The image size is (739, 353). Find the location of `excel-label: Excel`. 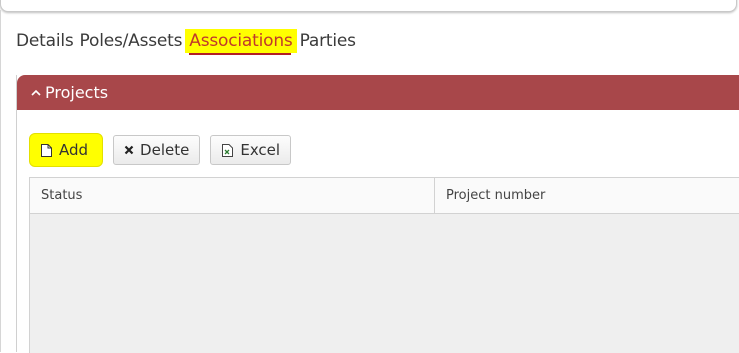

excel-label: Excel is located at coordinates (260, 150).